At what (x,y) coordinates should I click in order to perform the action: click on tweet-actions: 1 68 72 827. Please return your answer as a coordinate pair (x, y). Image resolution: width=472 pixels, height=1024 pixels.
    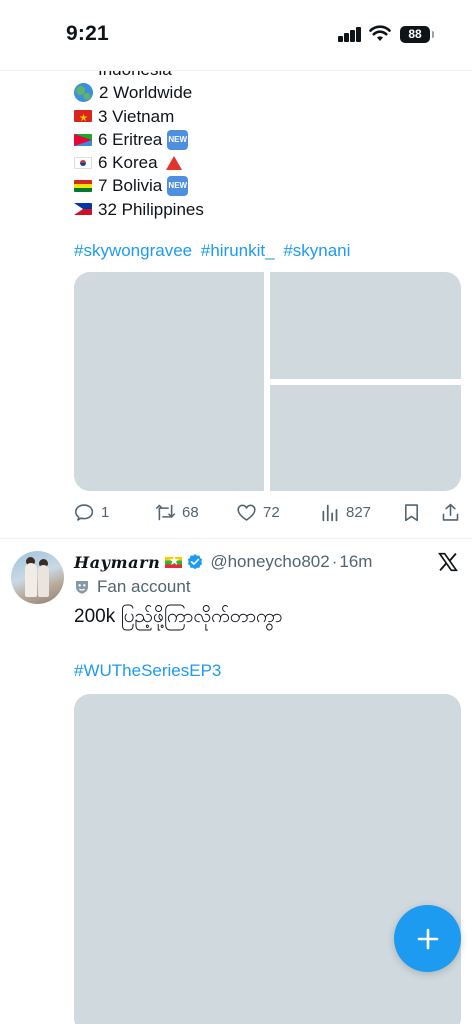
    Looking at the image, I should click on (269, 512).